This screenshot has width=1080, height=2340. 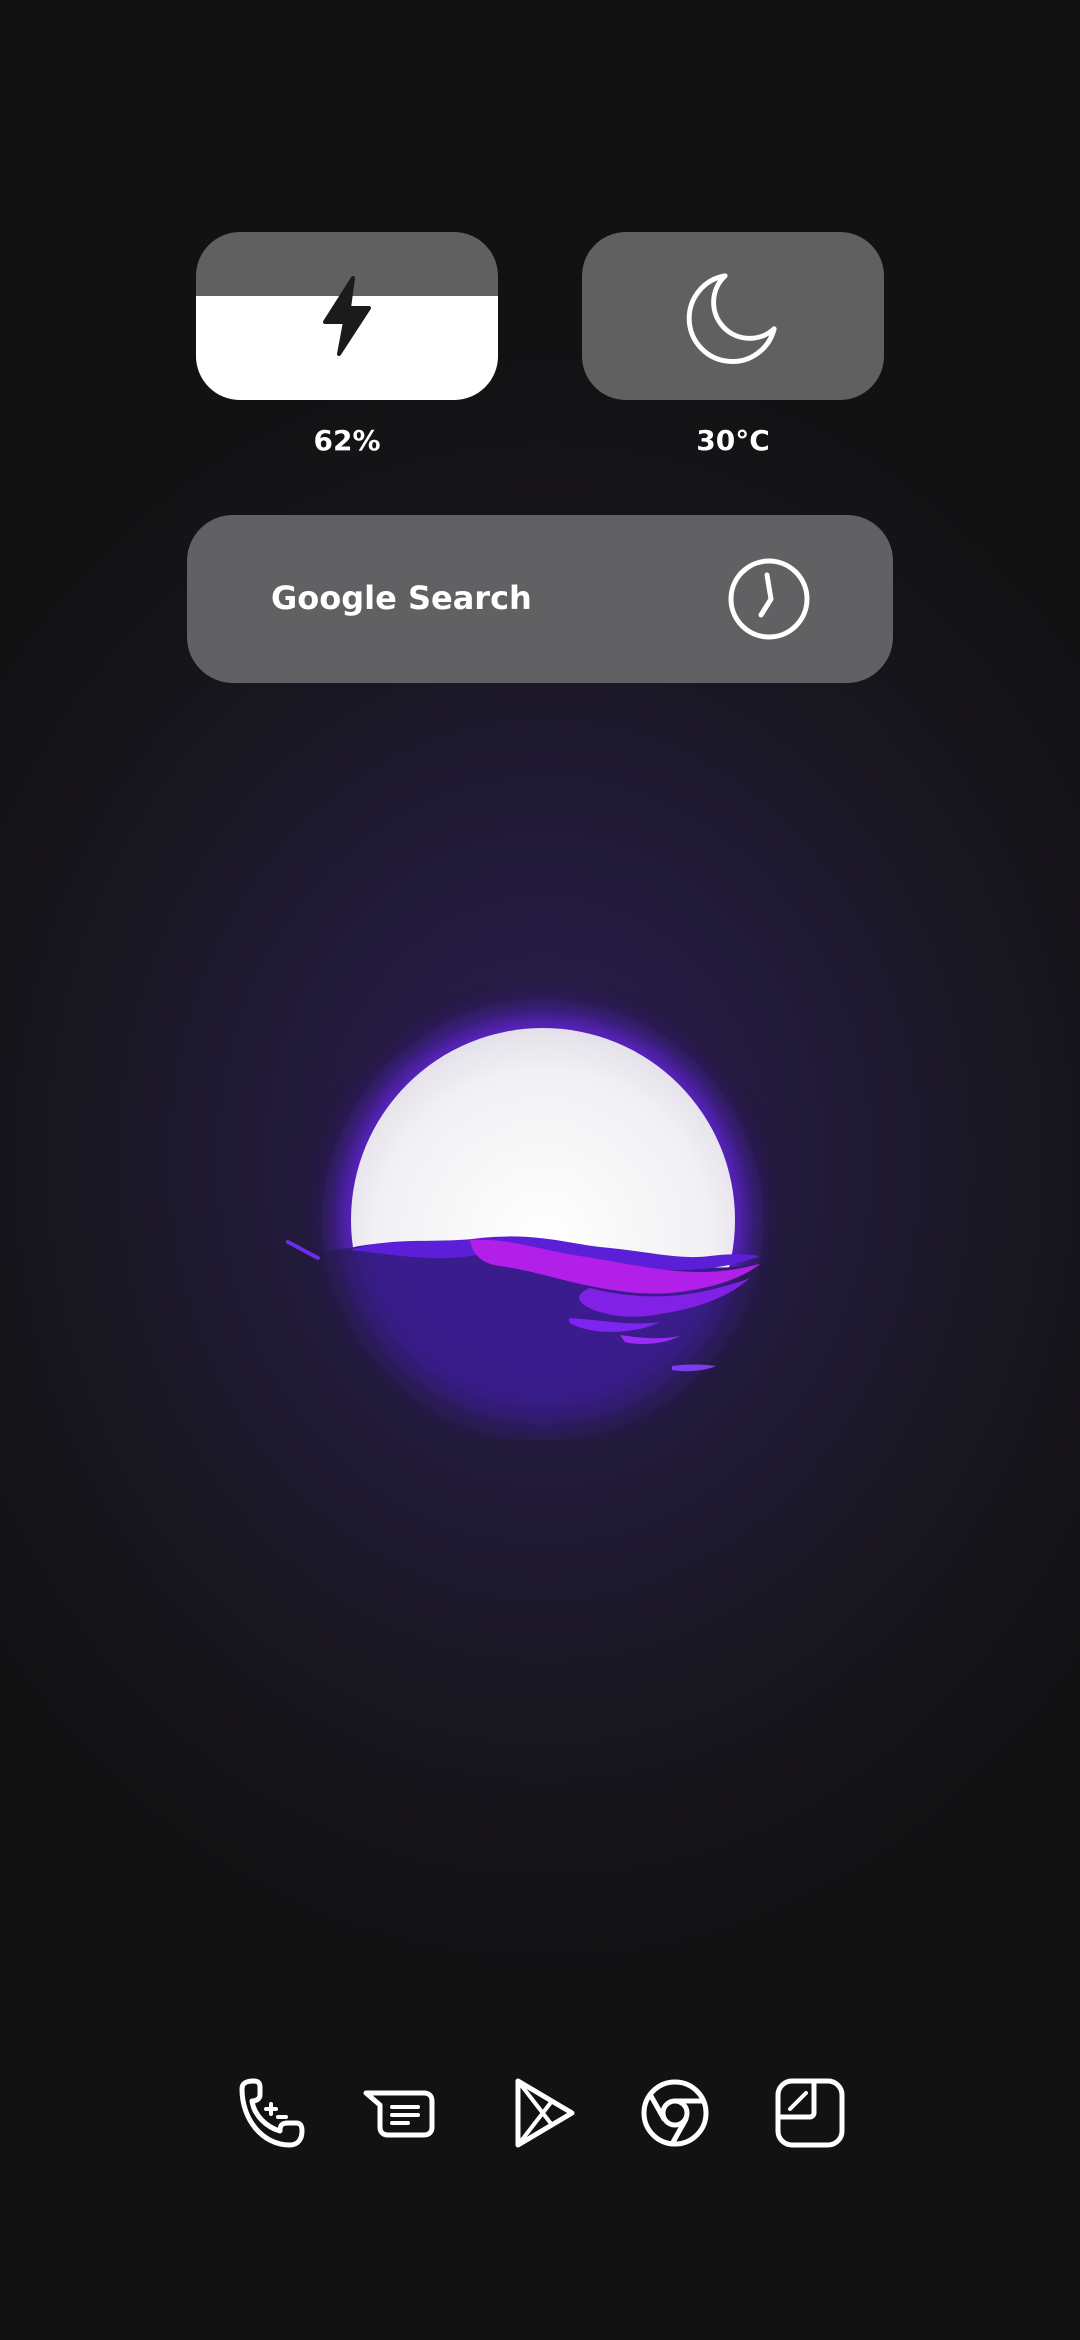 What do you see at coordinates (347, 440) in the screenshot?
I see `battery-percentage-label: 62%` at bounding box center [347, 440].